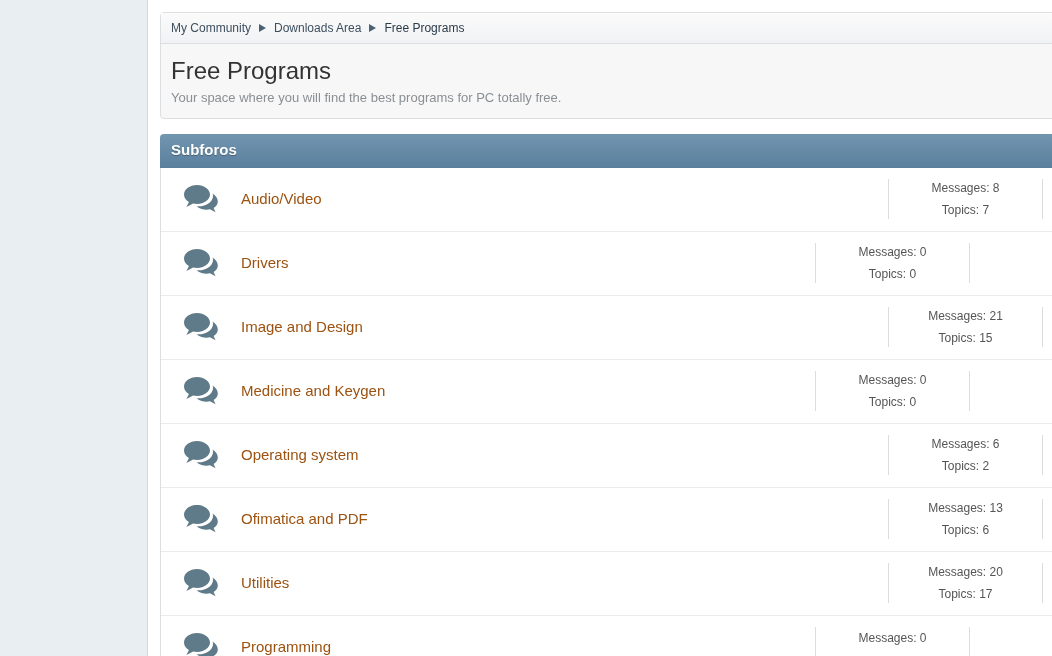 This screenshot has width=1052, height=656. Describe the element at coordinates (965, 594) in the screenshot. I see `topic-count: Topics: 17` at that location.